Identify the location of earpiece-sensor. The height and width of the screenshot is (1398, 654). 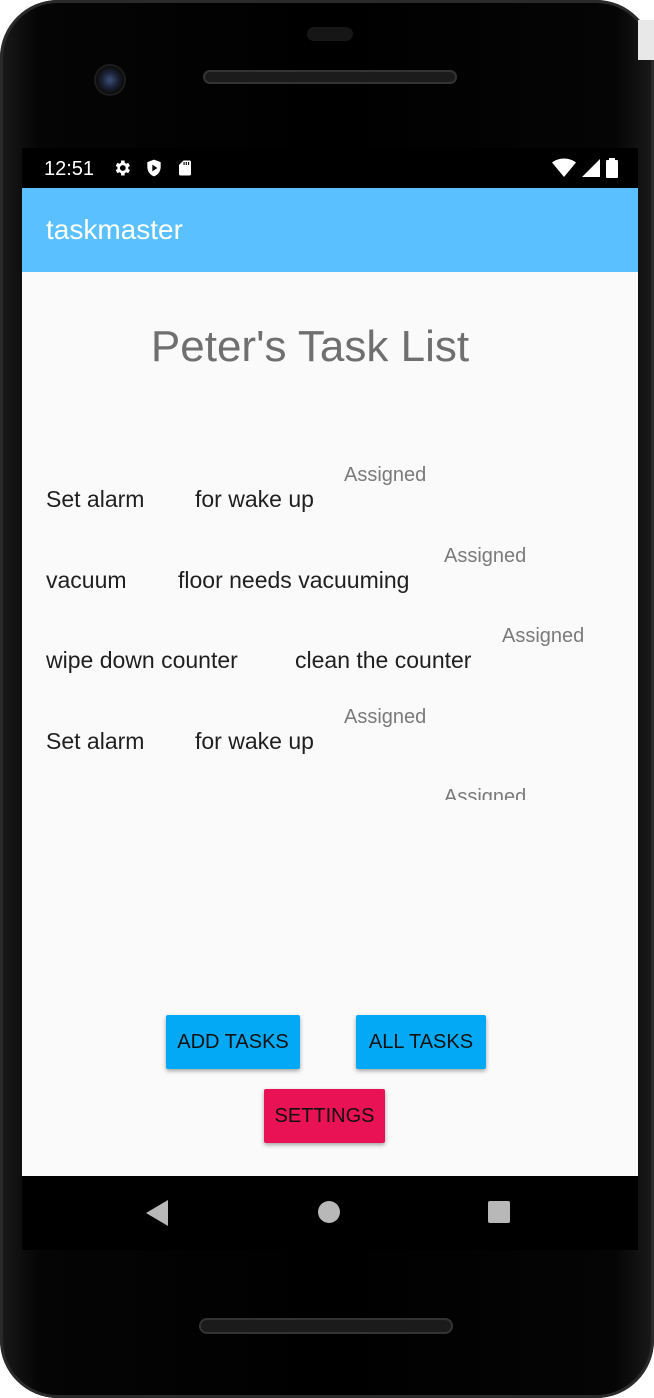
(330, 34).